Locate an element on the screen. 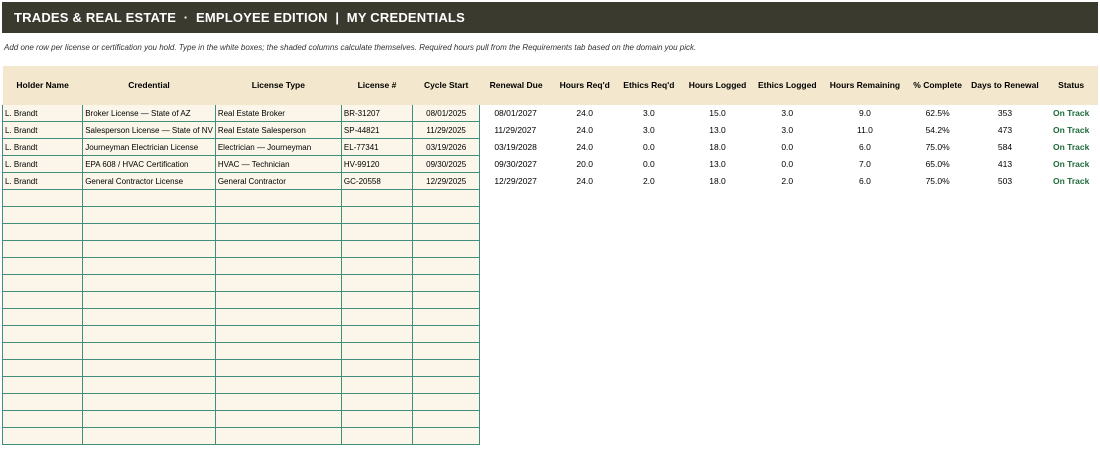  col-license-number: License # is located at coordinates (377, 85).